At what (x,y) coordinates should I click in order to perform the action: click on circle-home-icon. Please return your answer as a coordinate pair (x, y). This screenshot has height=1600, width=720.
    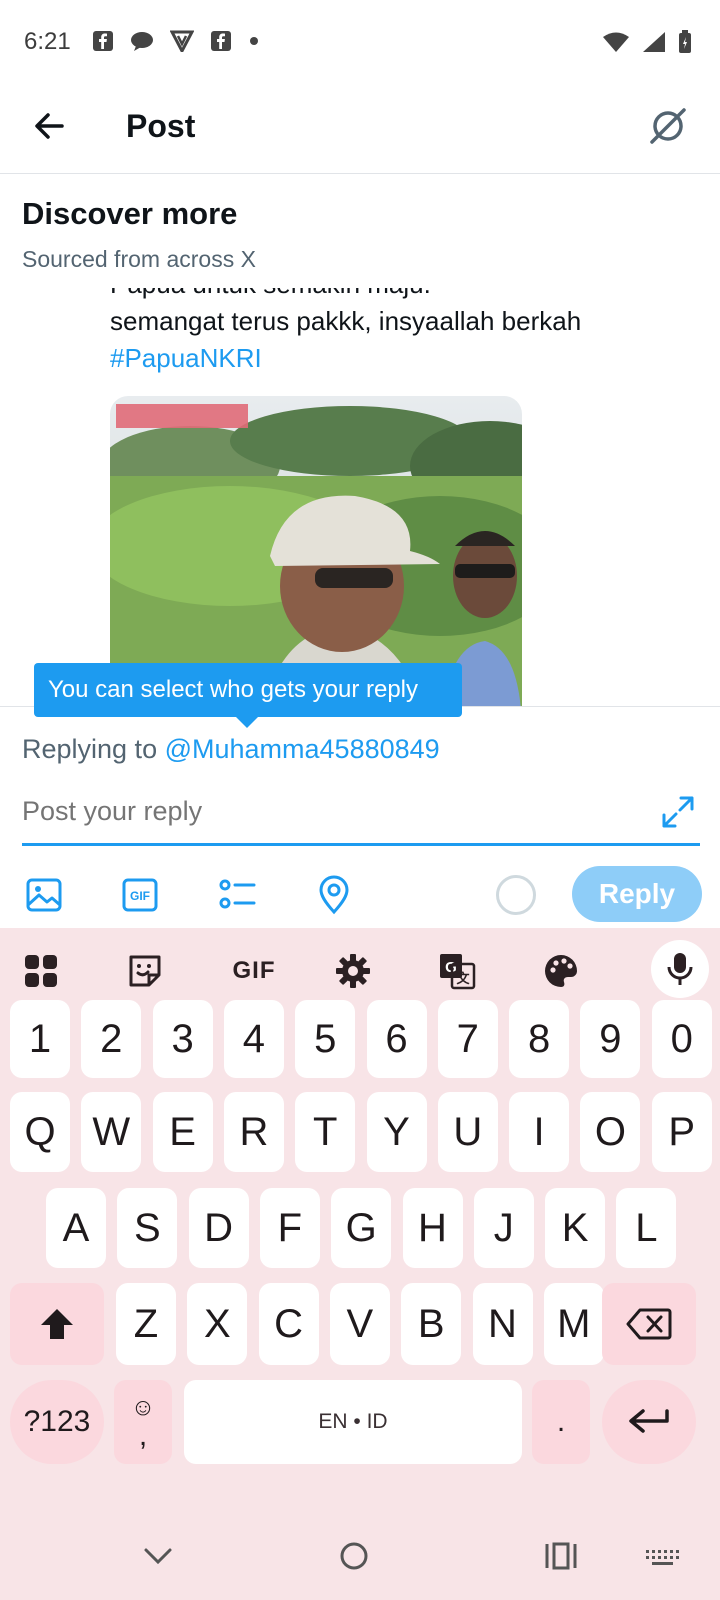
    Looking at the image, I should click on (354, 1556).